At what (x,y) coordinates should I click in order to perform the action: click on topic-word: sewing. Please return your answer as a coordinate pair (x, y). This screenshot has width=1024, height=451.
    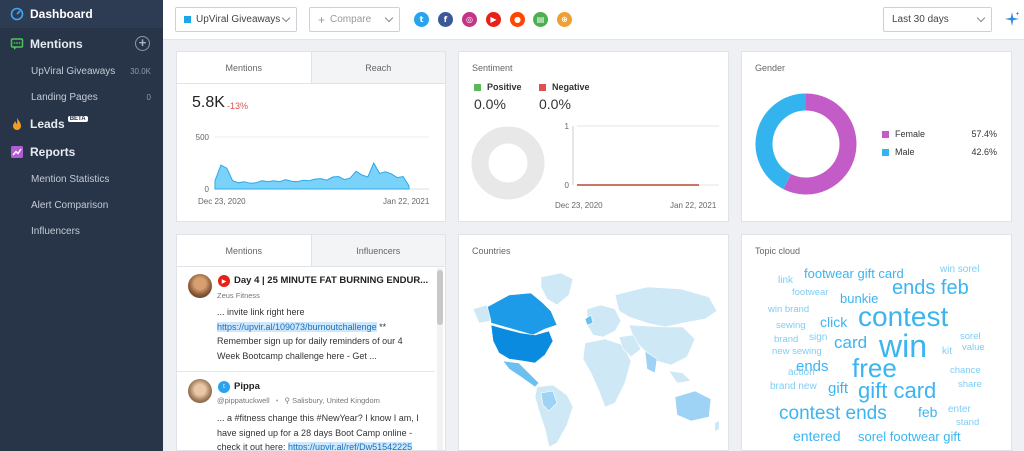
    Looking at the image, I should click on (791, 325).